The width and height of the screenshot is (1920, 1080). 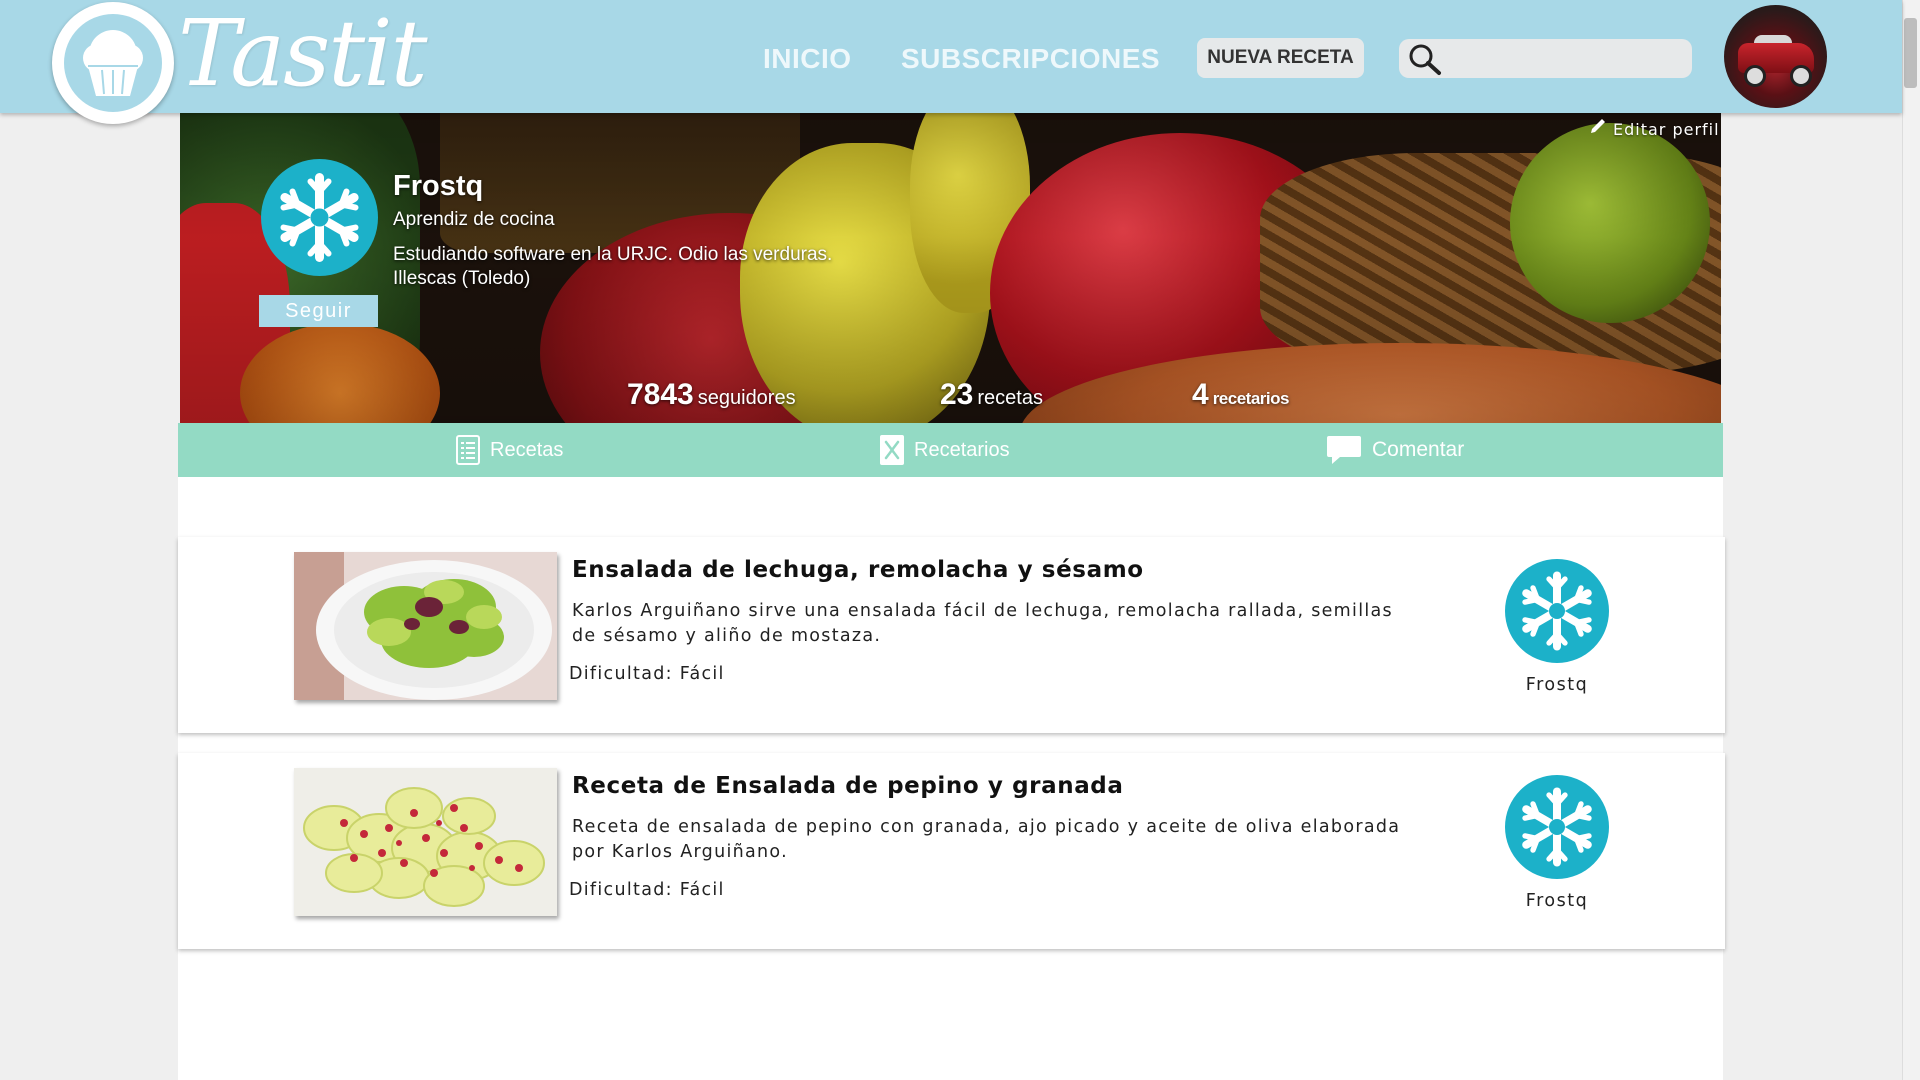 I want to click on profile-tabs: Recetas Recetarios Comentar, so click(x=950, y=450).